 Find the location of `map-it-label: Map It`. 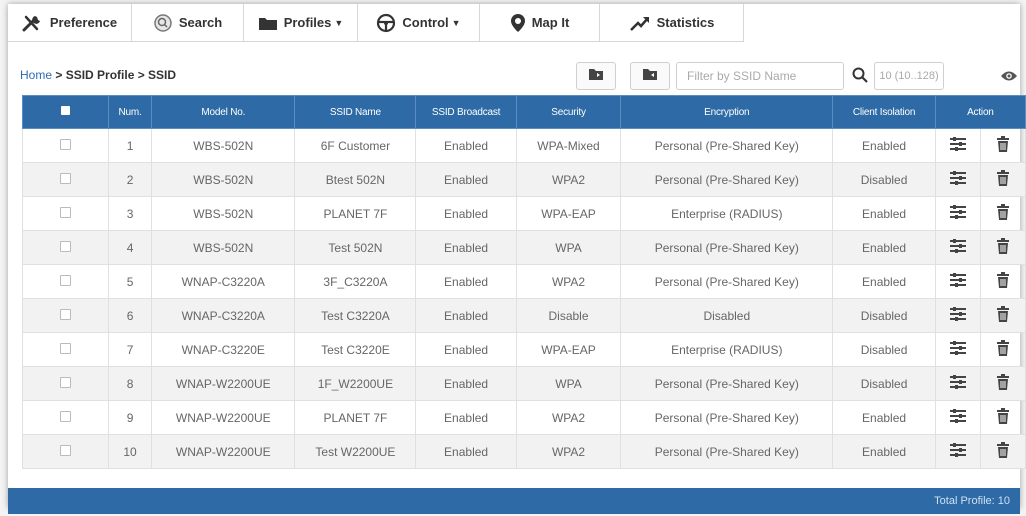

map-it-label: Map It is located at coordinates (550, 22).